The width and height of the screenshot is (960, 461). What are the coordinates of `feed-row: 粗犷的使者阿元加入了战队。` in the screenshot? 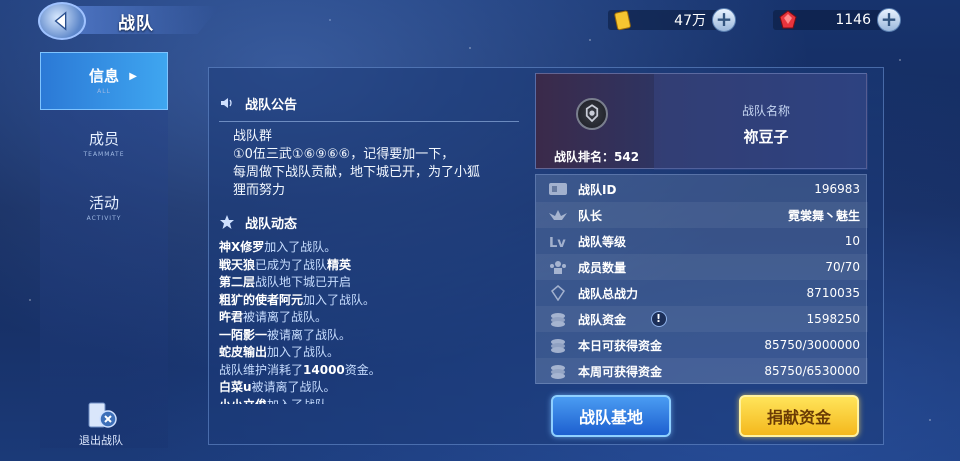 It's located at (369, 301).